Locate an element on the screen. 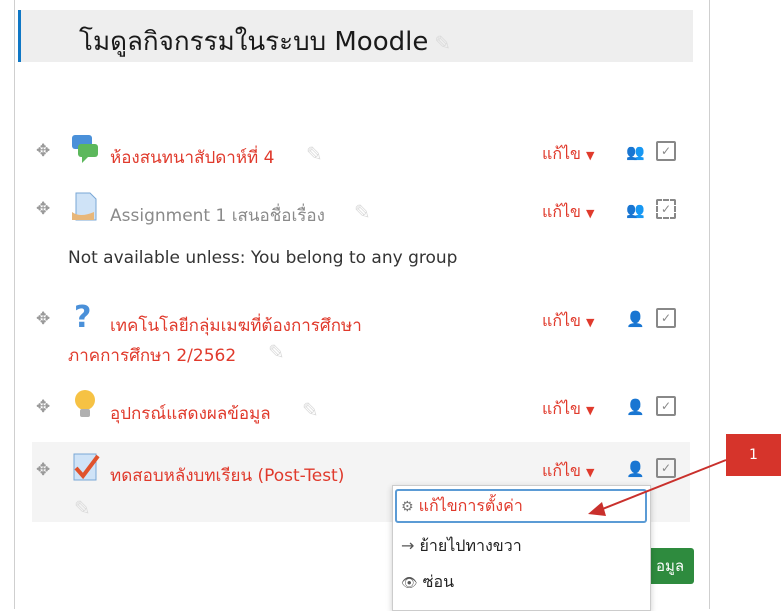 This screenshot has height=611, width=781. chat-icon is located at coordinates (85, 149).